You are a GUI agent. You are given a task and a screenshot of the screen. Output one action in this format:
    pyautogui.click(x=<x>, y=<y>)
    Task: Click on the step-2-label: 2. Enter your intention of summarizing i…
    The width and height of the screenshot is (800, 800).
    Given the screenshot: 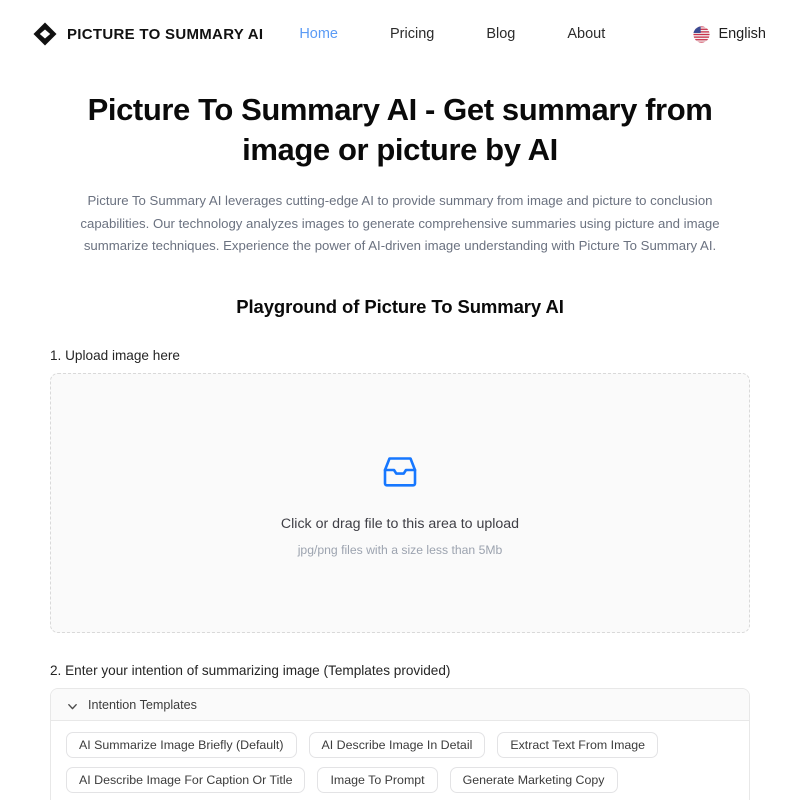 What is the action you would take?
    pyautogui.click(x=250, y=671)
    